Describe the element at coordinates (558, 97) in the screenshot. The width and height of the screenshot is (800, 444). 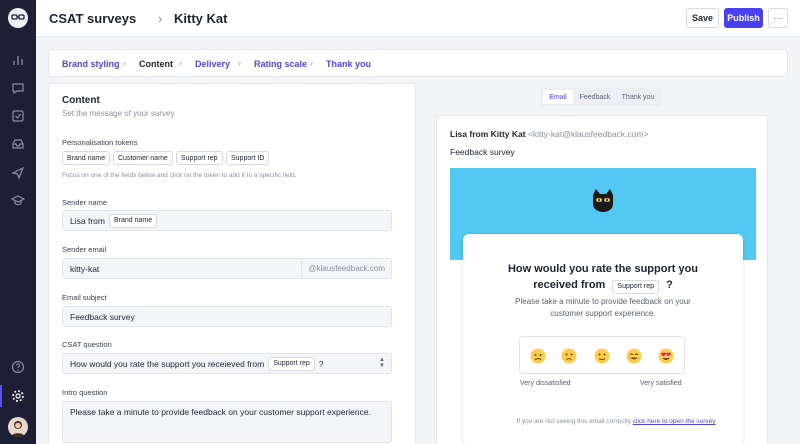
I see `tab-email: Email` at that location.